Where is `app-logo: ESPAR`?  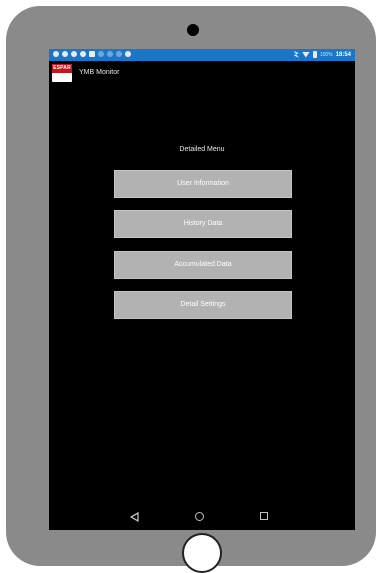
app-logo: ESPAR is located at coordinates (62, 73).